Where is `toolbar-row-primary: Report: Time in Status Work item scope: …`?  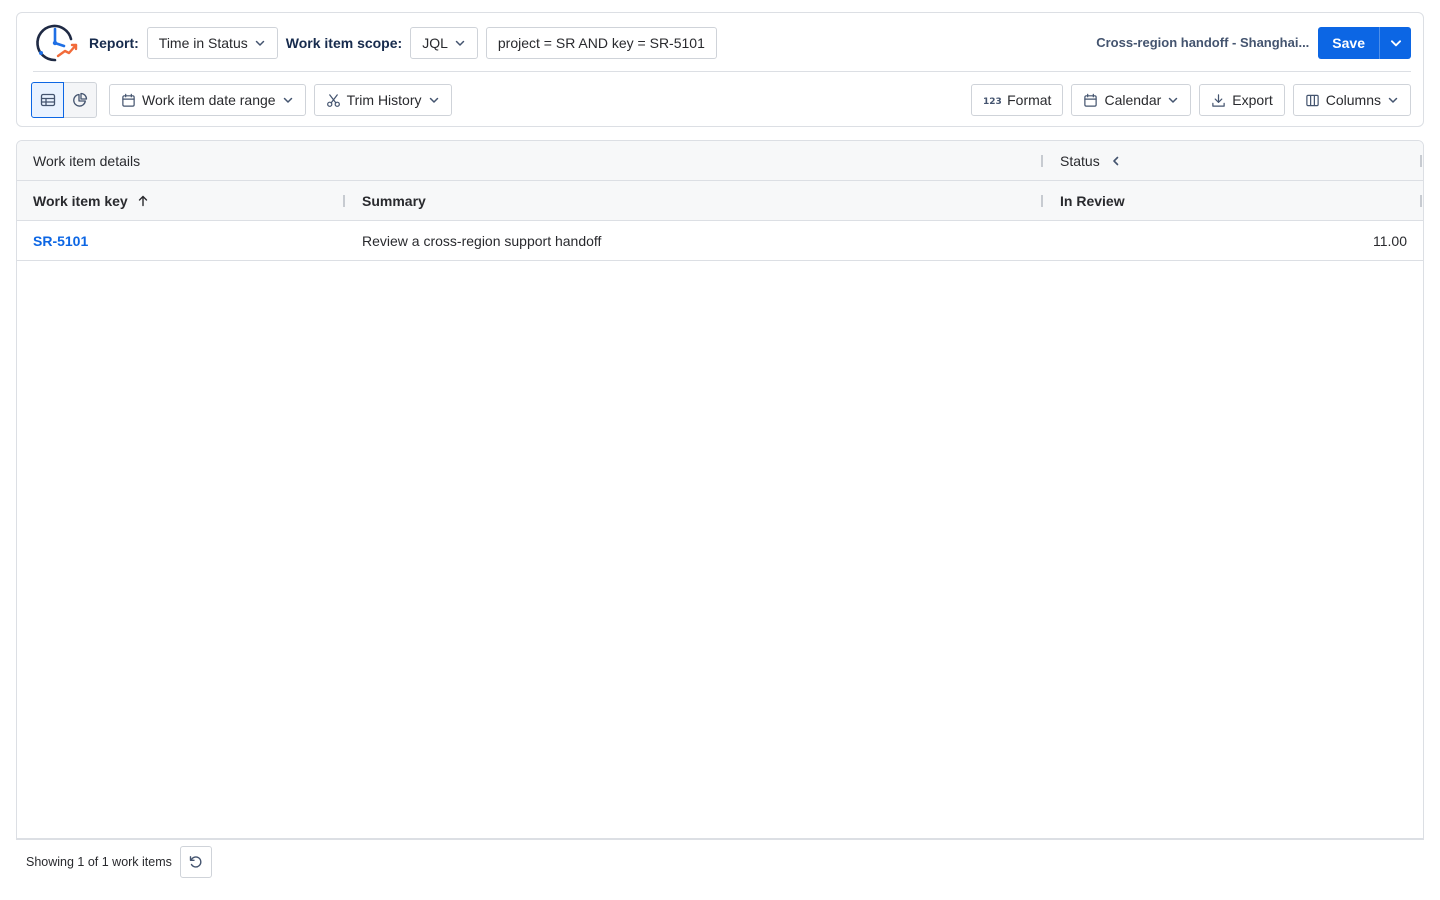
toolbar-row-primary: Report: Time in Status Work item scope: … is located at coordinates (720, 42).